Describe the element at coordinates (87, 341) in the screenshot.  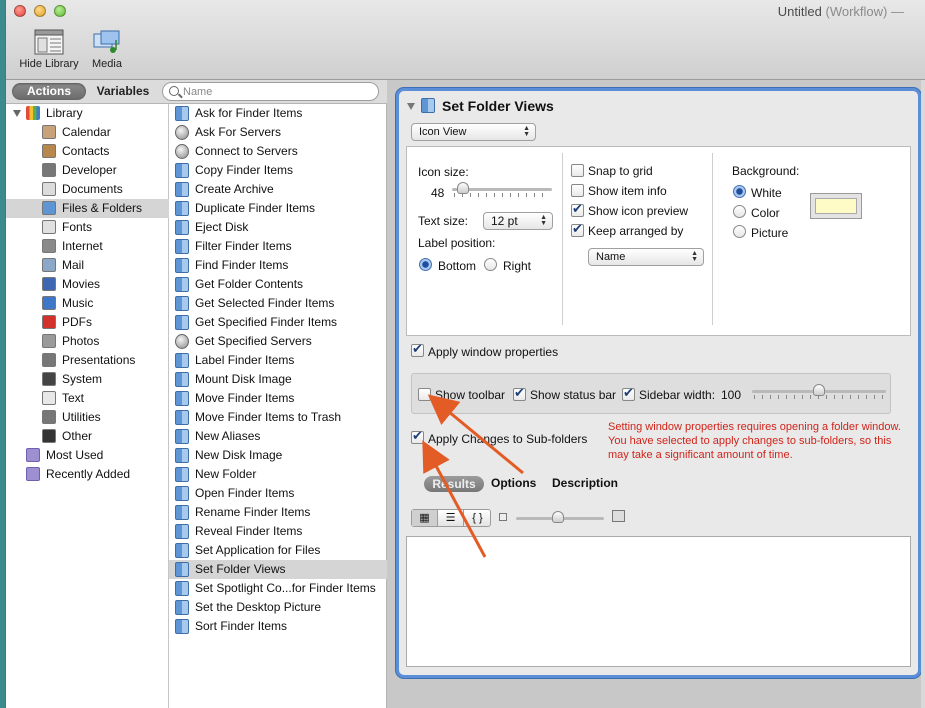
I see `sidebar-item-photos: Photos` at that location.